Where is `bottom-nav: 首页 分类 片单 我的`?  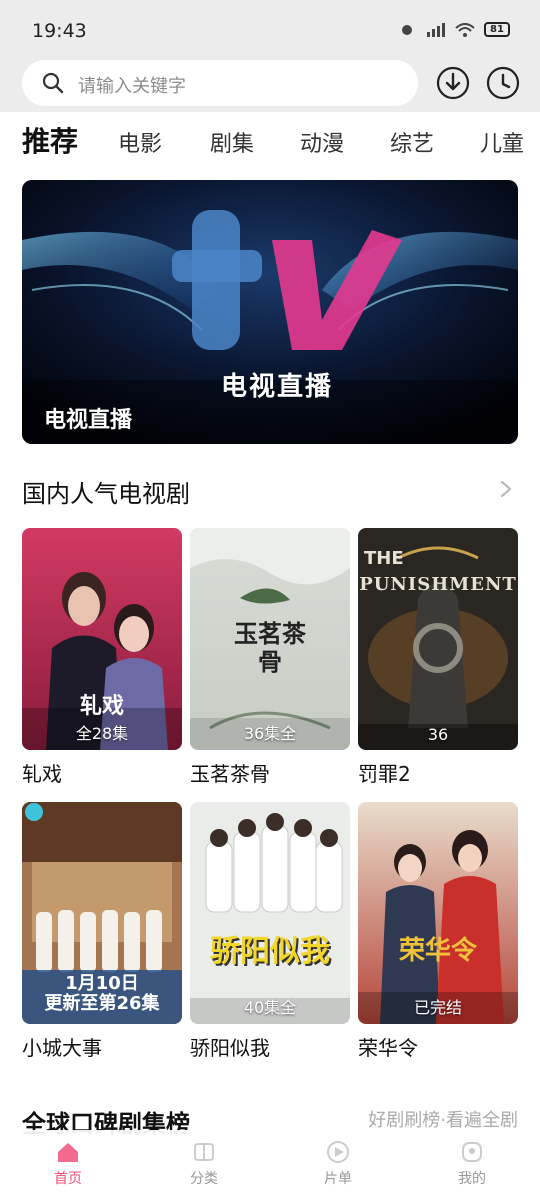
bottom-nav: 首页 分类 片单 我的 is located at coordinates (270, 1167).